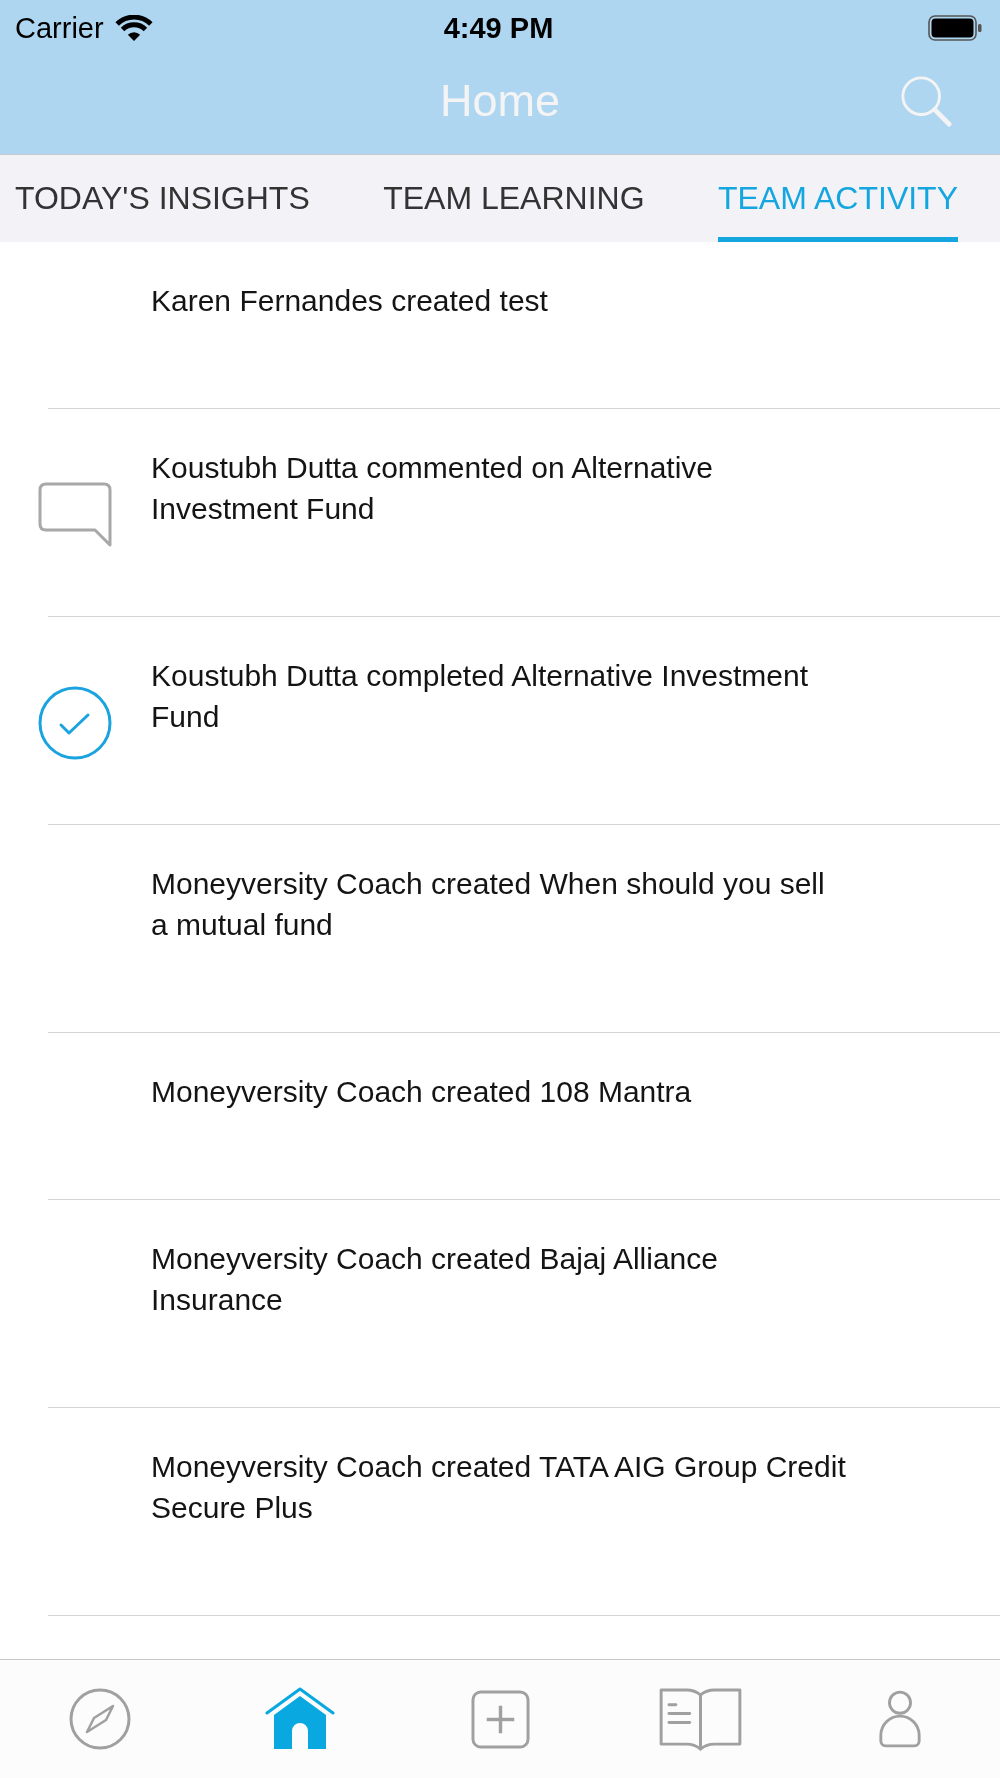 This screenshot has width=1000, height=1778. Describe the element at coordinates (434, 1279) in the screenshot. I see `activity-text: Moneyversity Coach created Bajaj Alliance Insurance` at that location.